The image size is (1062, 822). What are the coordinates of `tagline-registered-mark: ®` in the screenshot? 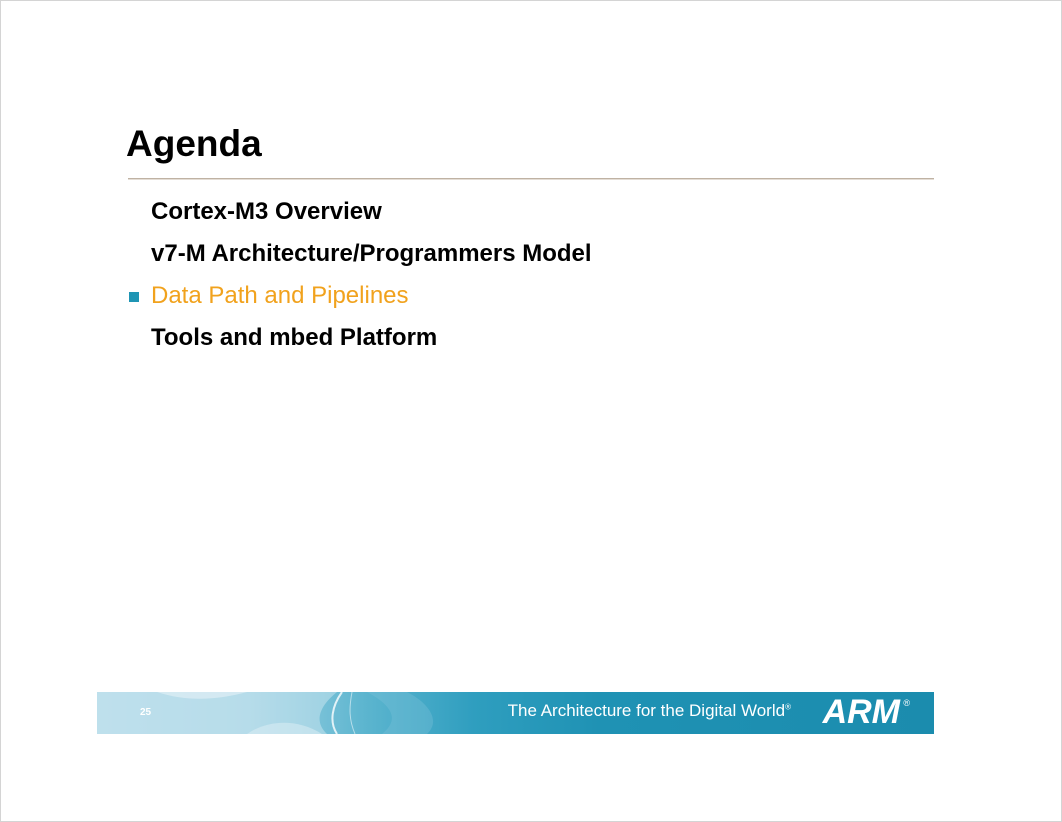 It's located at (788, 707).